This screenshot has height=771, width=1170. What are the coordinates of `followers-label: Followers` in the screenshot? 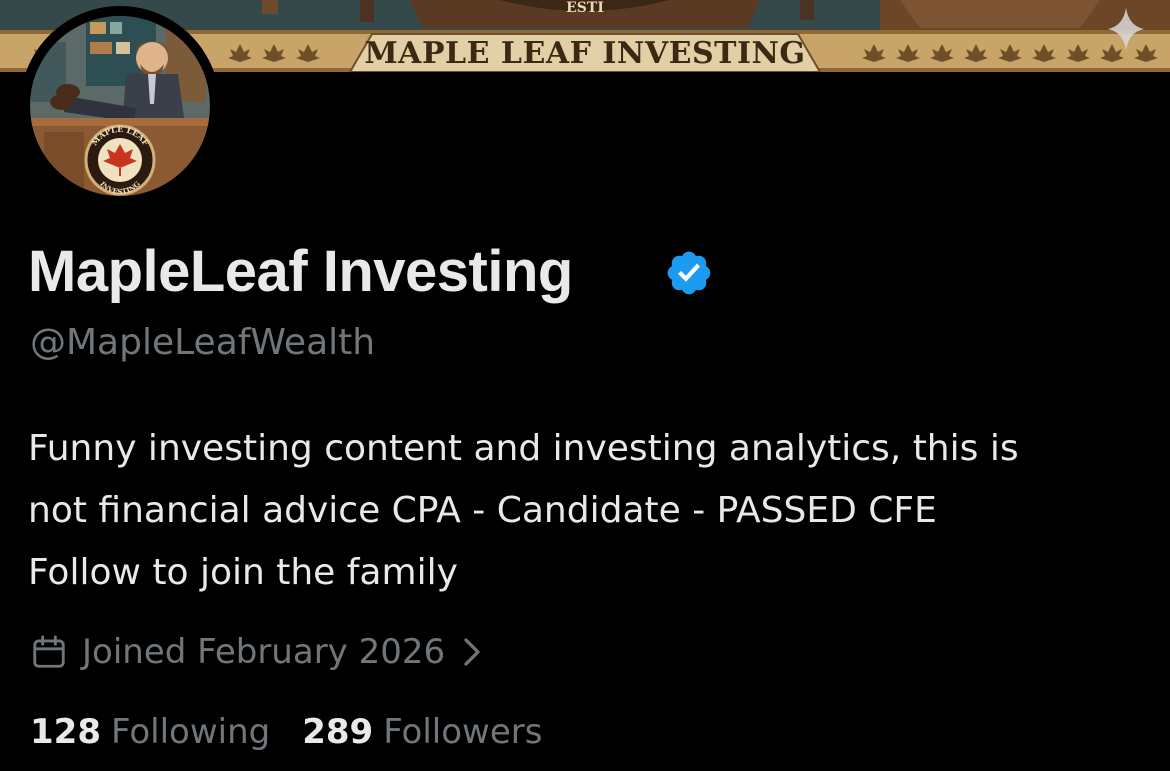 It's located at (463, 732).